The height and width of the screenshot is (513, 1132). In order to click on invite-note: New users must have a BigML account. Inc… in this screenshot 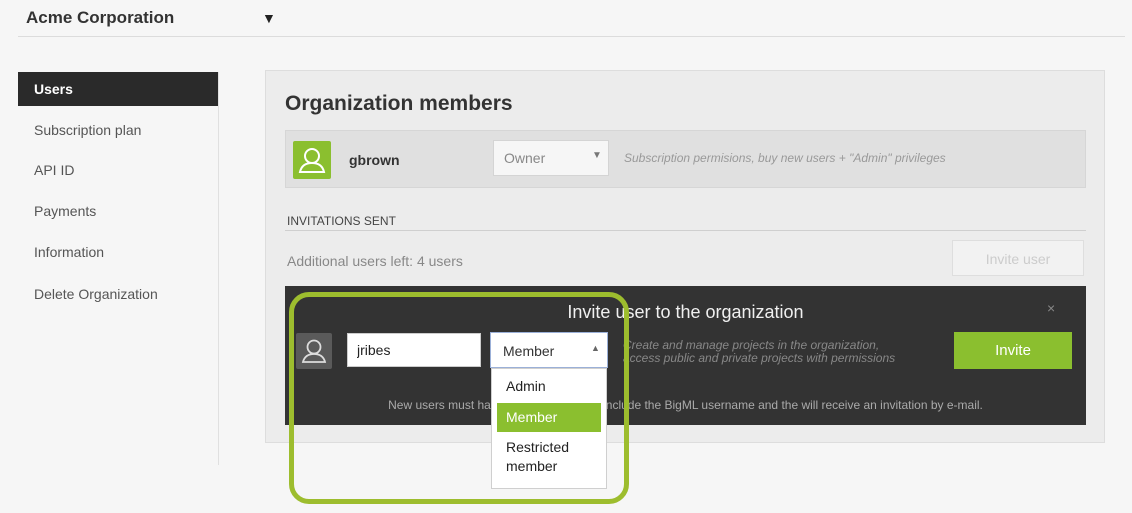, I will do `click(685, 405)`.